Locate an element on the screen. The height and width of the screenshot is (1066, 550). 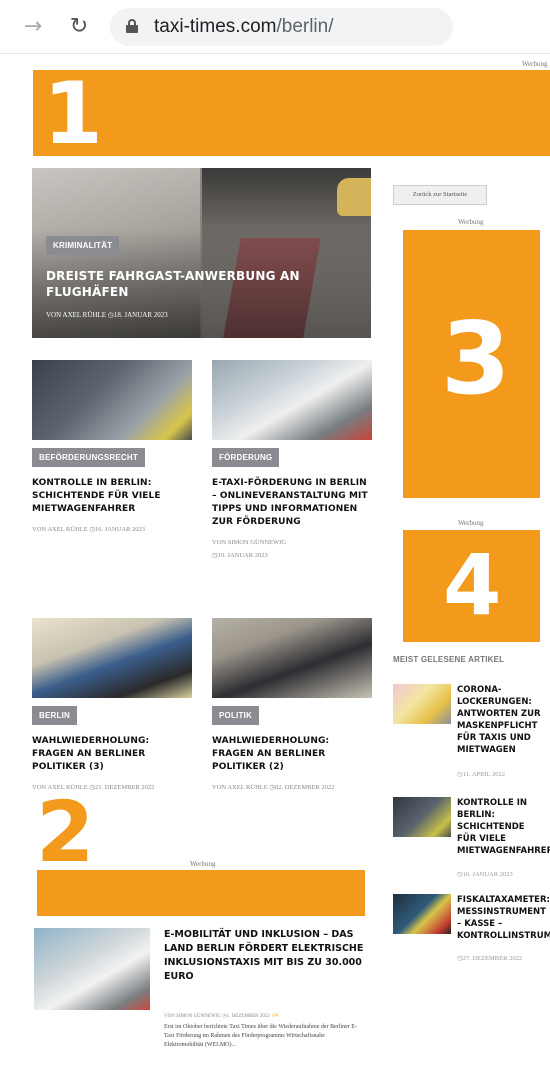
ad-number: 4 is located at coordinates (472, 585).